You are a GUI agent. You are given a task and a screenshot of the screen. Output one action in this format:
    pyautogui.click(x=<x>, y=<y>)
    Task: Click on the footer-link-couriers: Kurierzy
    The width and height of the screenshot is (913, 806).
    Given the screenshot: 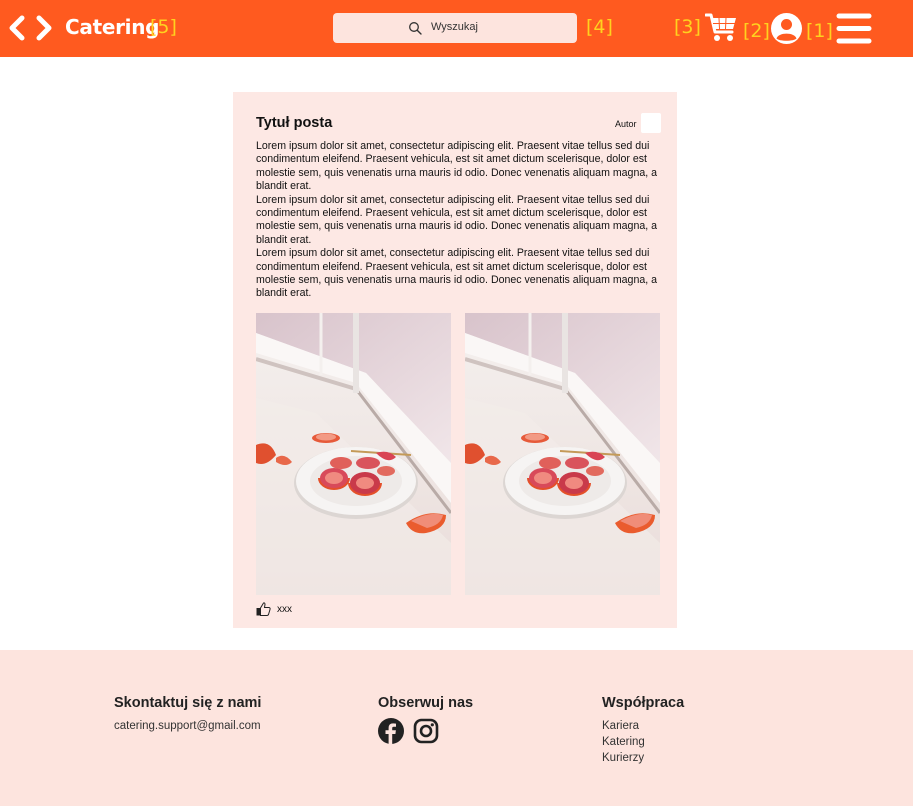 What is the action you would take?
    pyautogui.click(x=623, y=758)
    